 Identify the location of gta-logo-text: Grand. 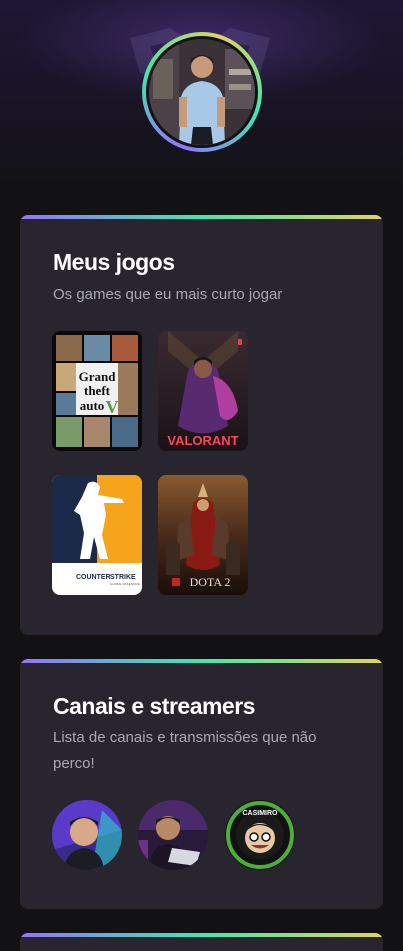
(98, 376).